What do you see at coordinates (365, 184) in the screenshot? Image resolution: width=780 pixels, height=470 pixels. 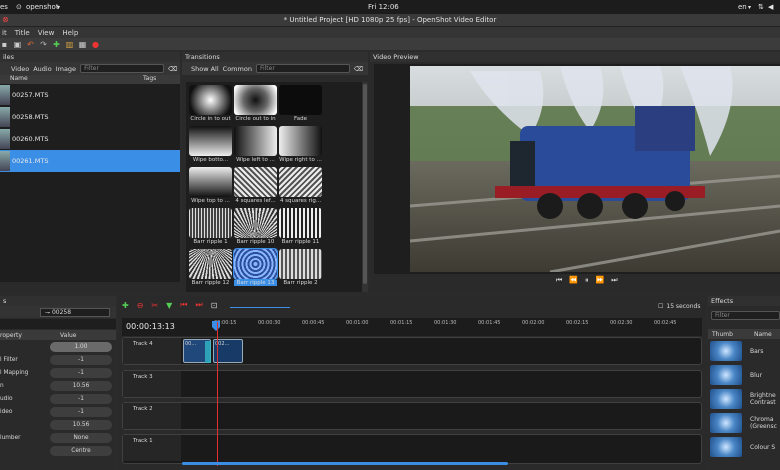 I see `scrollbar-thumb` at bounding box center [365, 184].